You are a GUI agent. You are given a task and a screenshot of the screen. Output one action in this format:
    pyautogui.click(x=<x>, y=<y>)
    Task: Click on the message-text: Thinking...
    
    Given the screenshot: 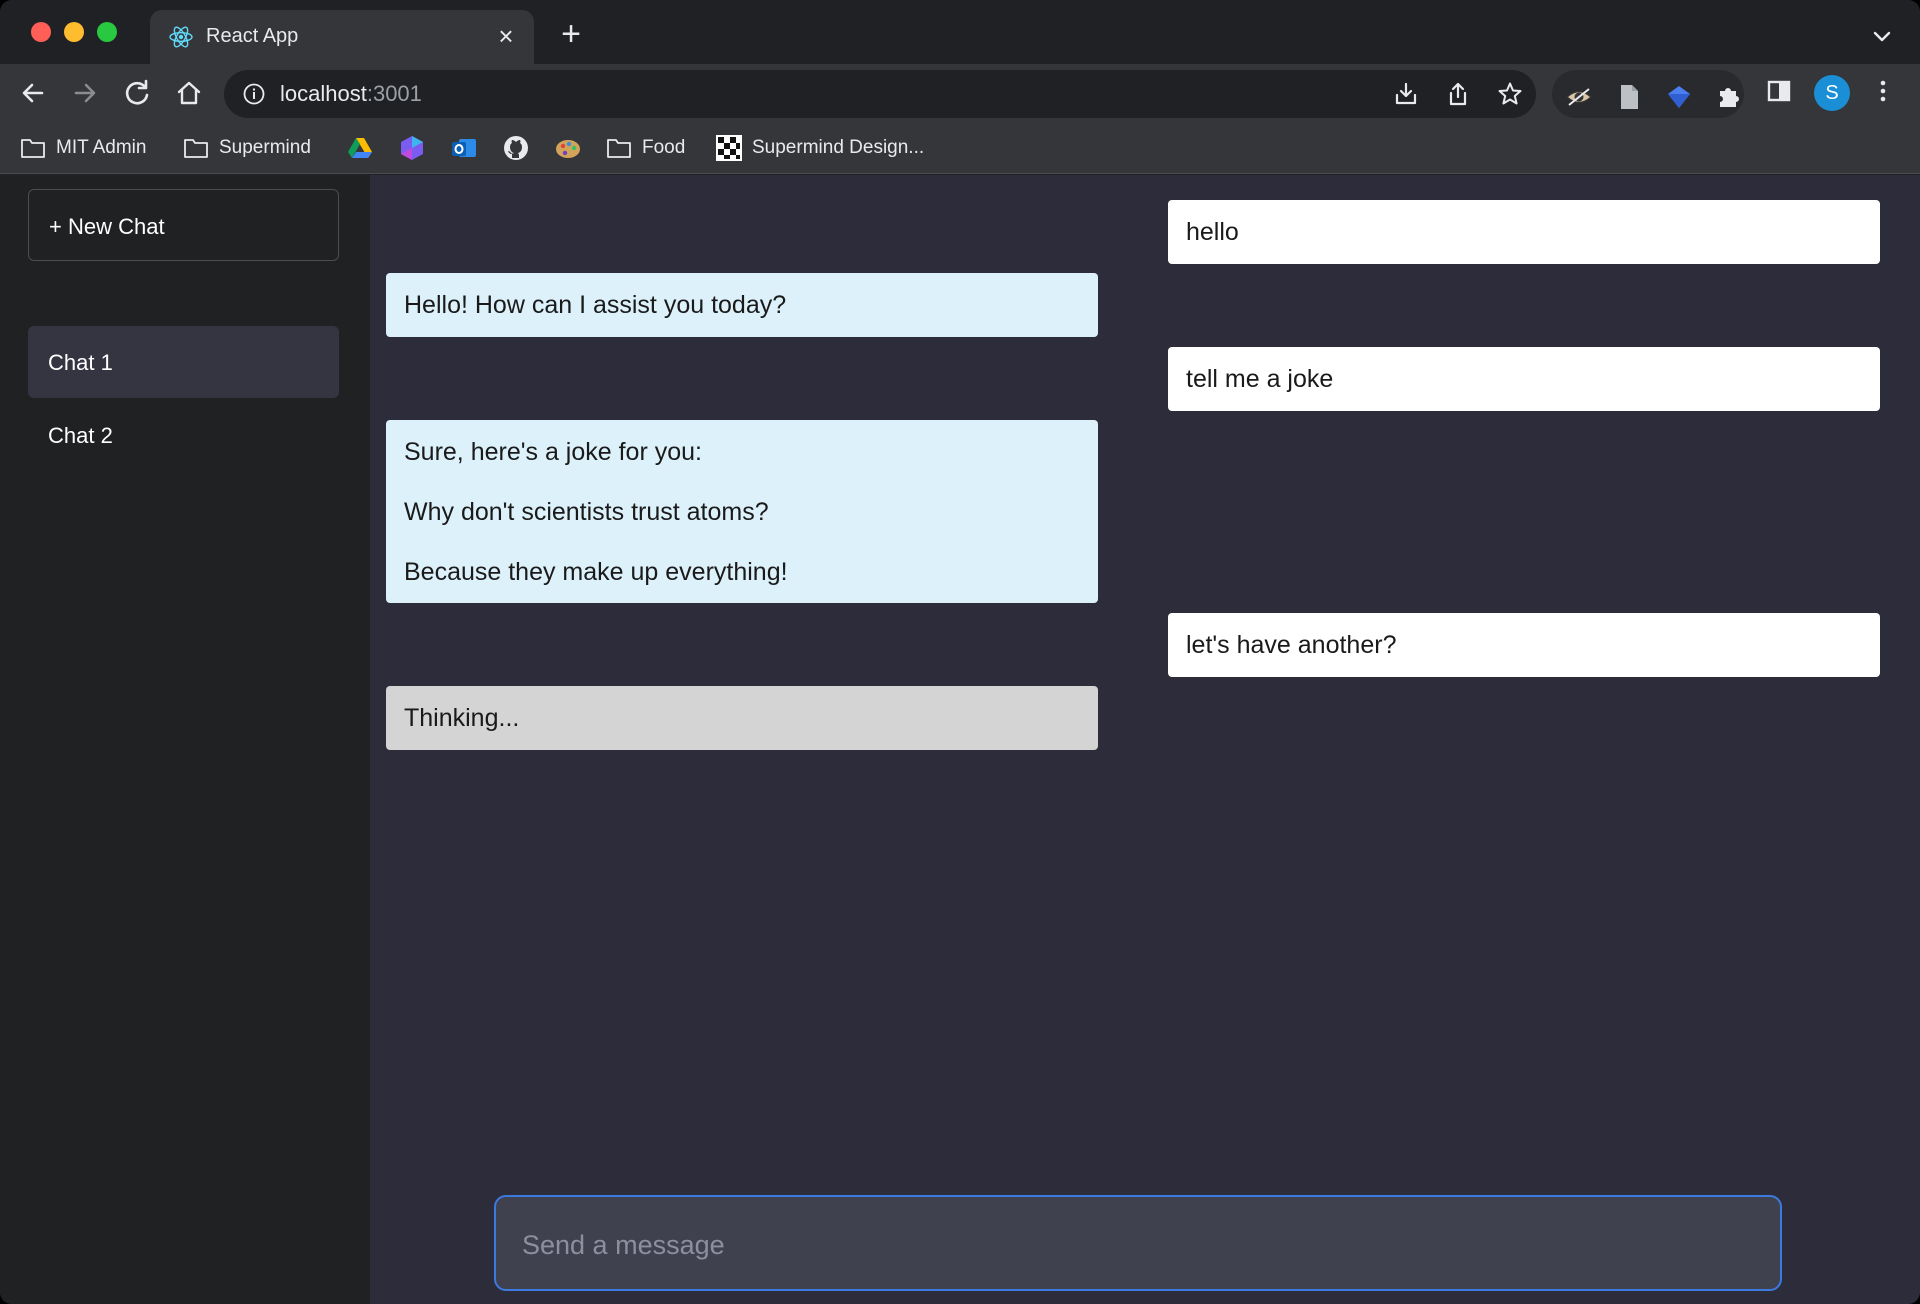 What is the action you would take?
    pyautogui.click(x=462, y=718)
    